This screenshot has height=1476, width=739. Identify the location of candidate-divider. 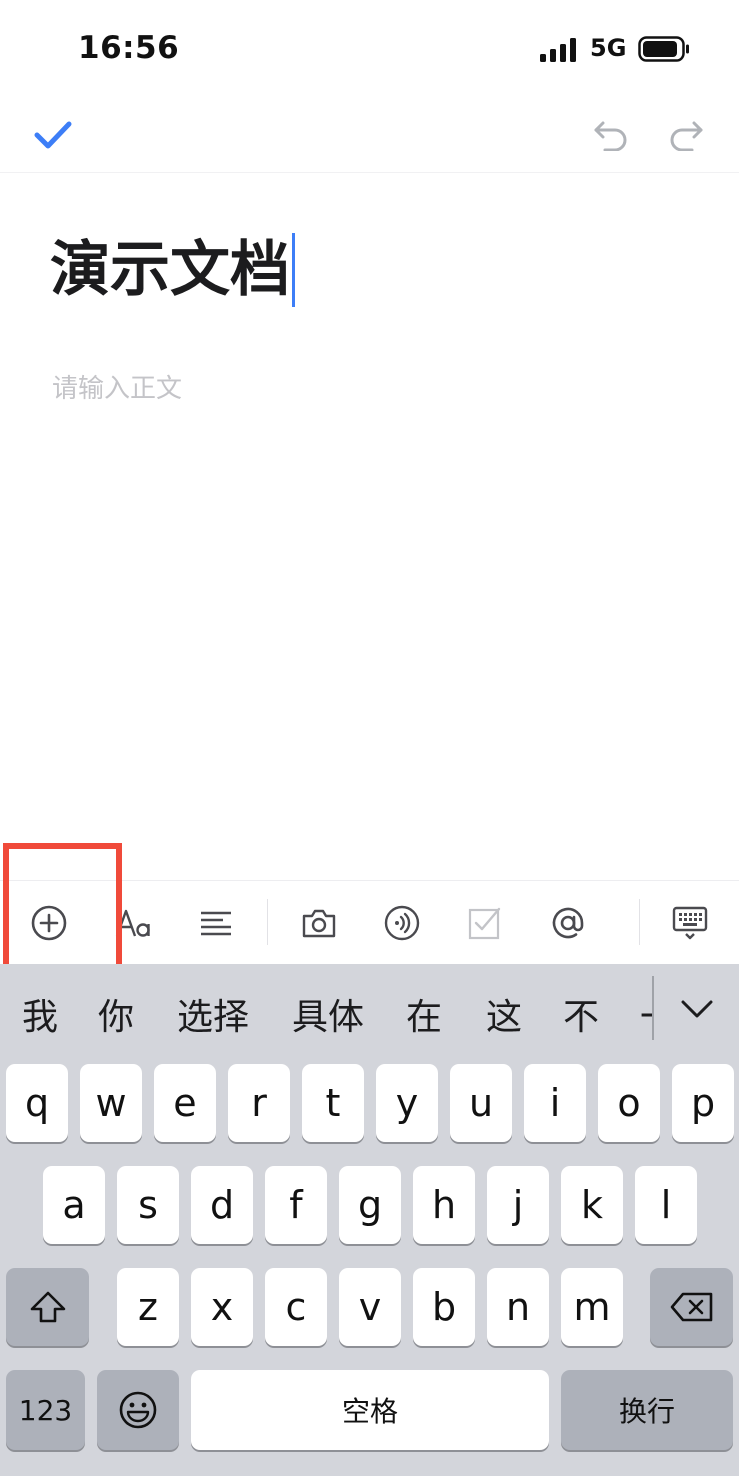
(653, 1008).